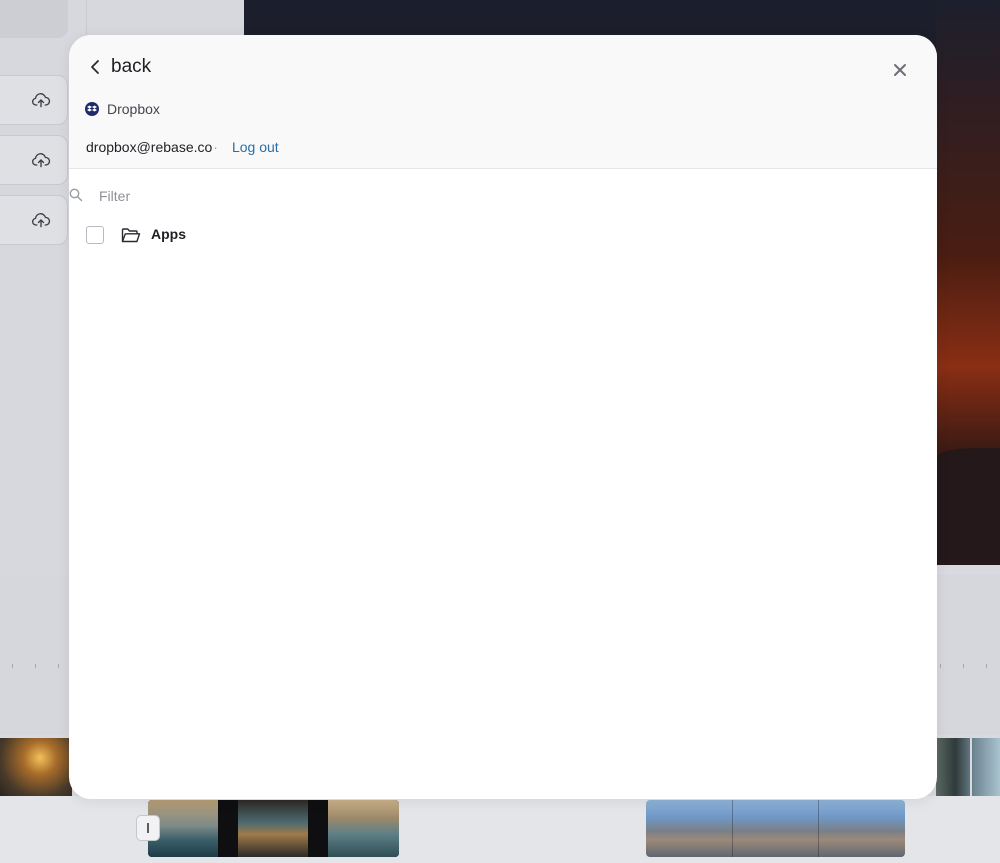 The height and width of the screenshot is (863, 1000). Describe the element at coordinates (92, 109) in the screenshot. I see `dropbox-icon` at that location.